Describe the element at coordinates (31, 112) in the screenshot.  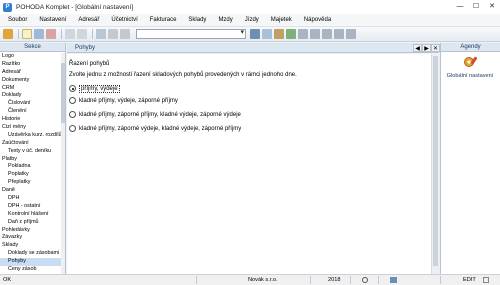
I see `tree-item: Členění` at that location.